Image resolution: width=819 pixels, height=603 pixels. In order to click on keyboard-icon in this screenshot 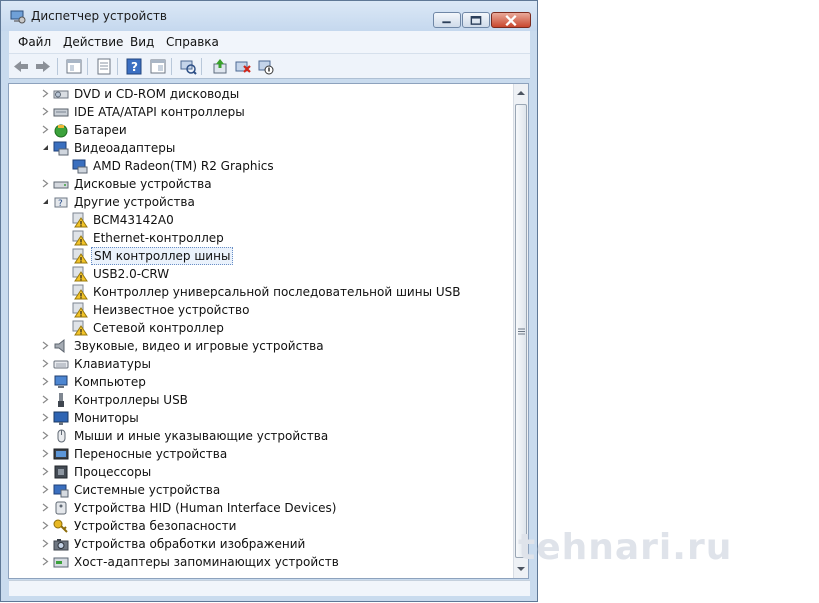, I will do `click(61, 364)`.